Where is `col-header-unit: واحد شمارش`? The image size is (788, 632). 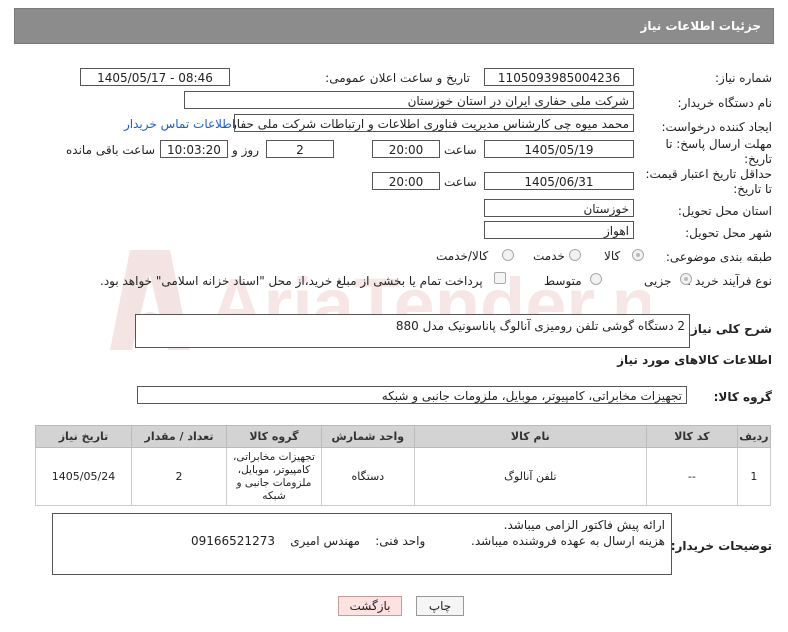 col-header-unit: واحد شمارش is located at coordinates (367, 436).